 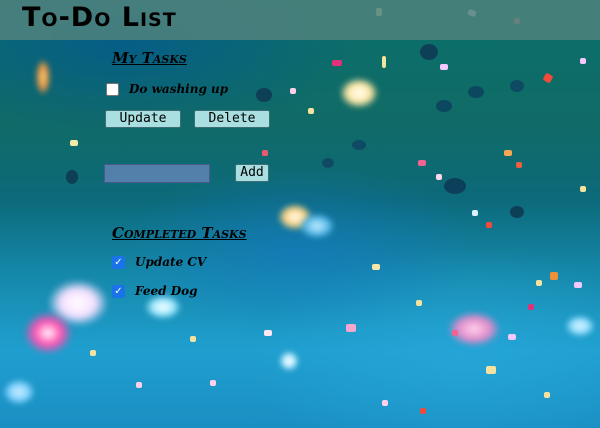 I want to click on header-bar: To-Do List, so click(x=300, y=20).